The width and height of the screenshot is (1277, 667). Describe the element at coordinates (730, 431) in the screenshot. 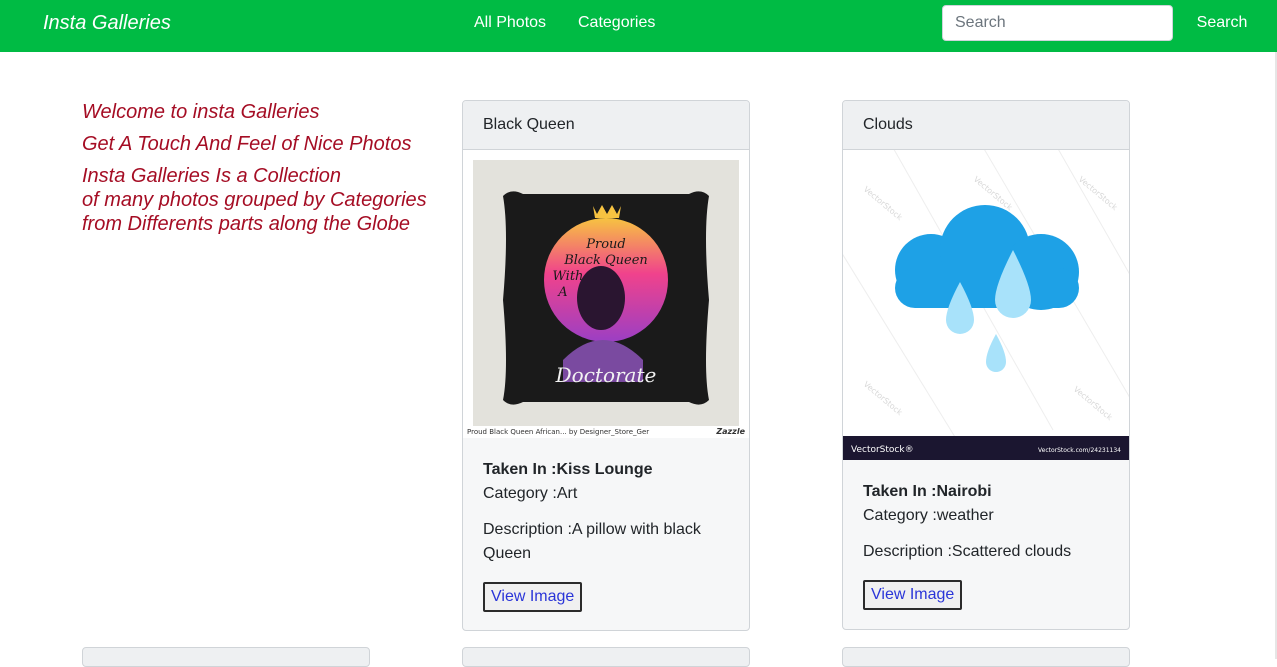

I see `zazzle-brand: Zazzle` at that location.